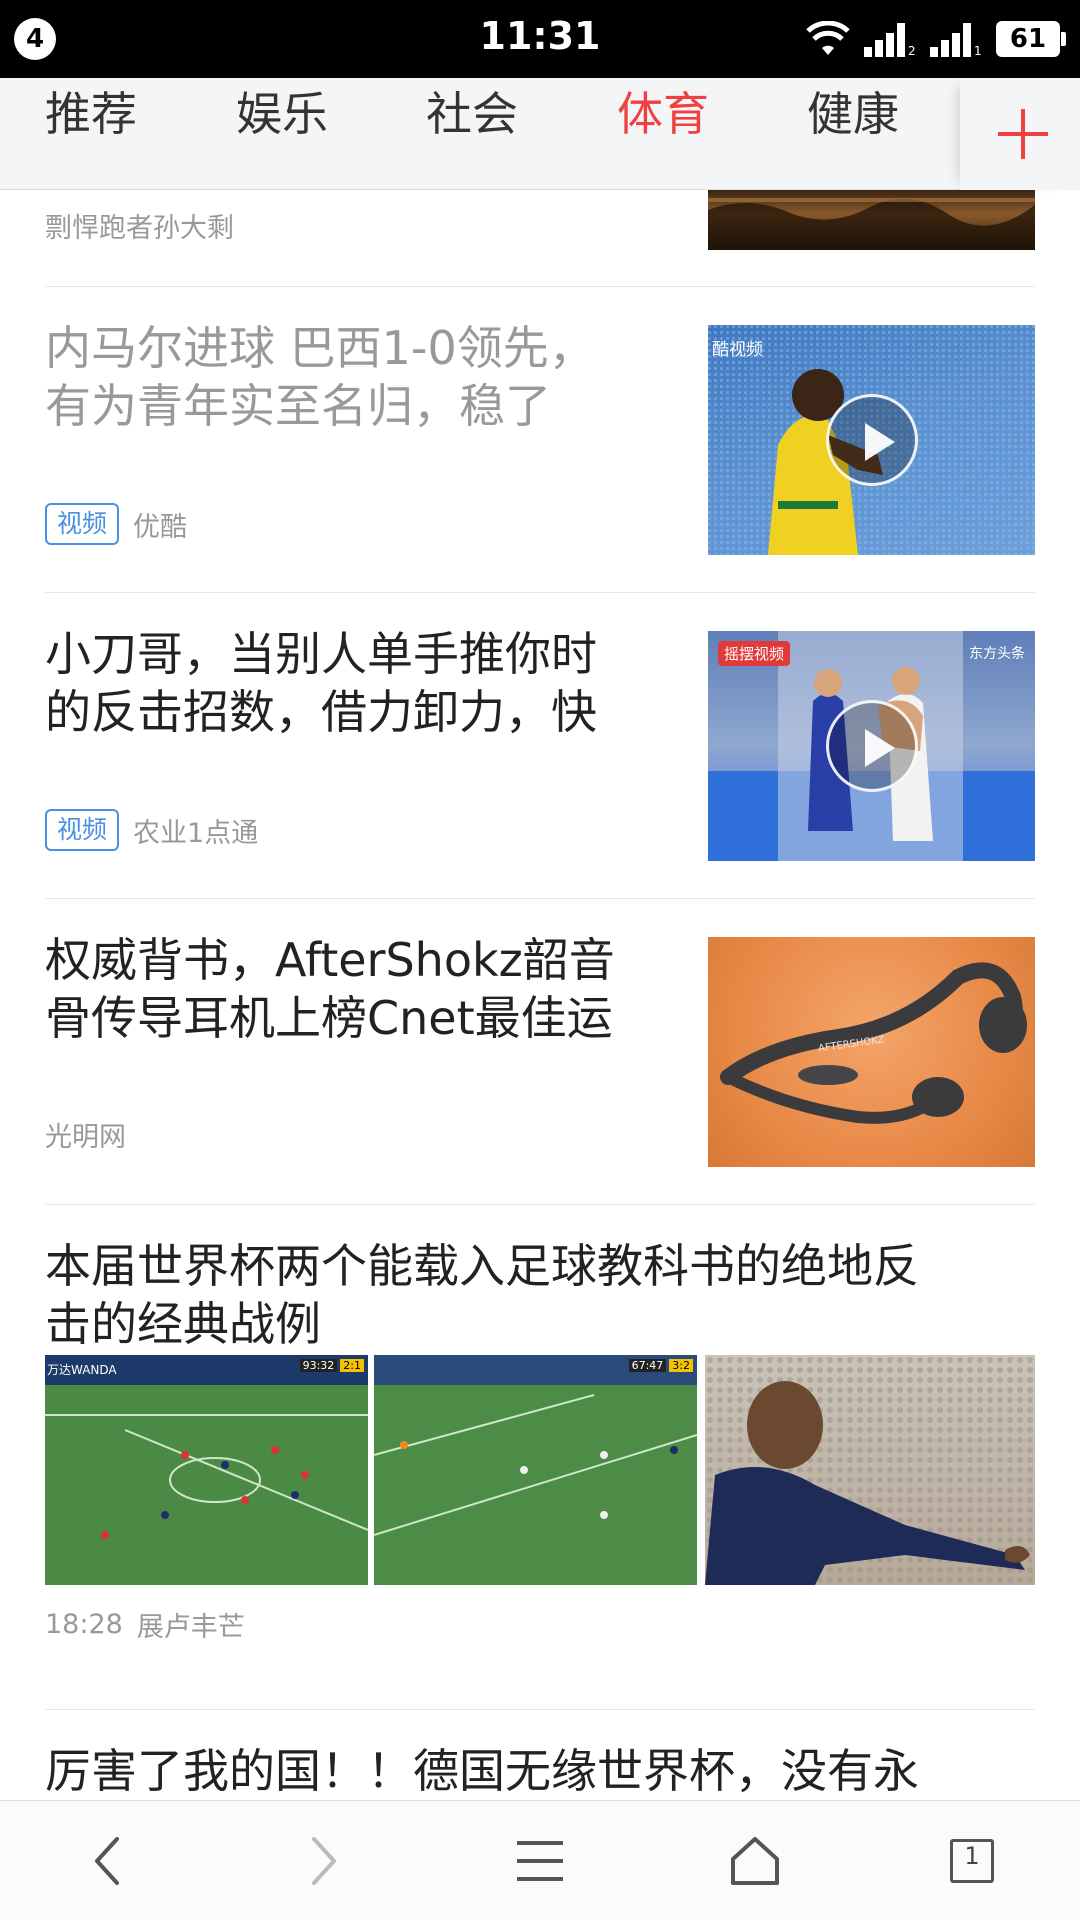  Describe the element at coordinates (482, 1295) in the screenshot. I see `article-title: 本届世界杯两个能载入足球教科书的绝地反 击的经典战例` at that location.